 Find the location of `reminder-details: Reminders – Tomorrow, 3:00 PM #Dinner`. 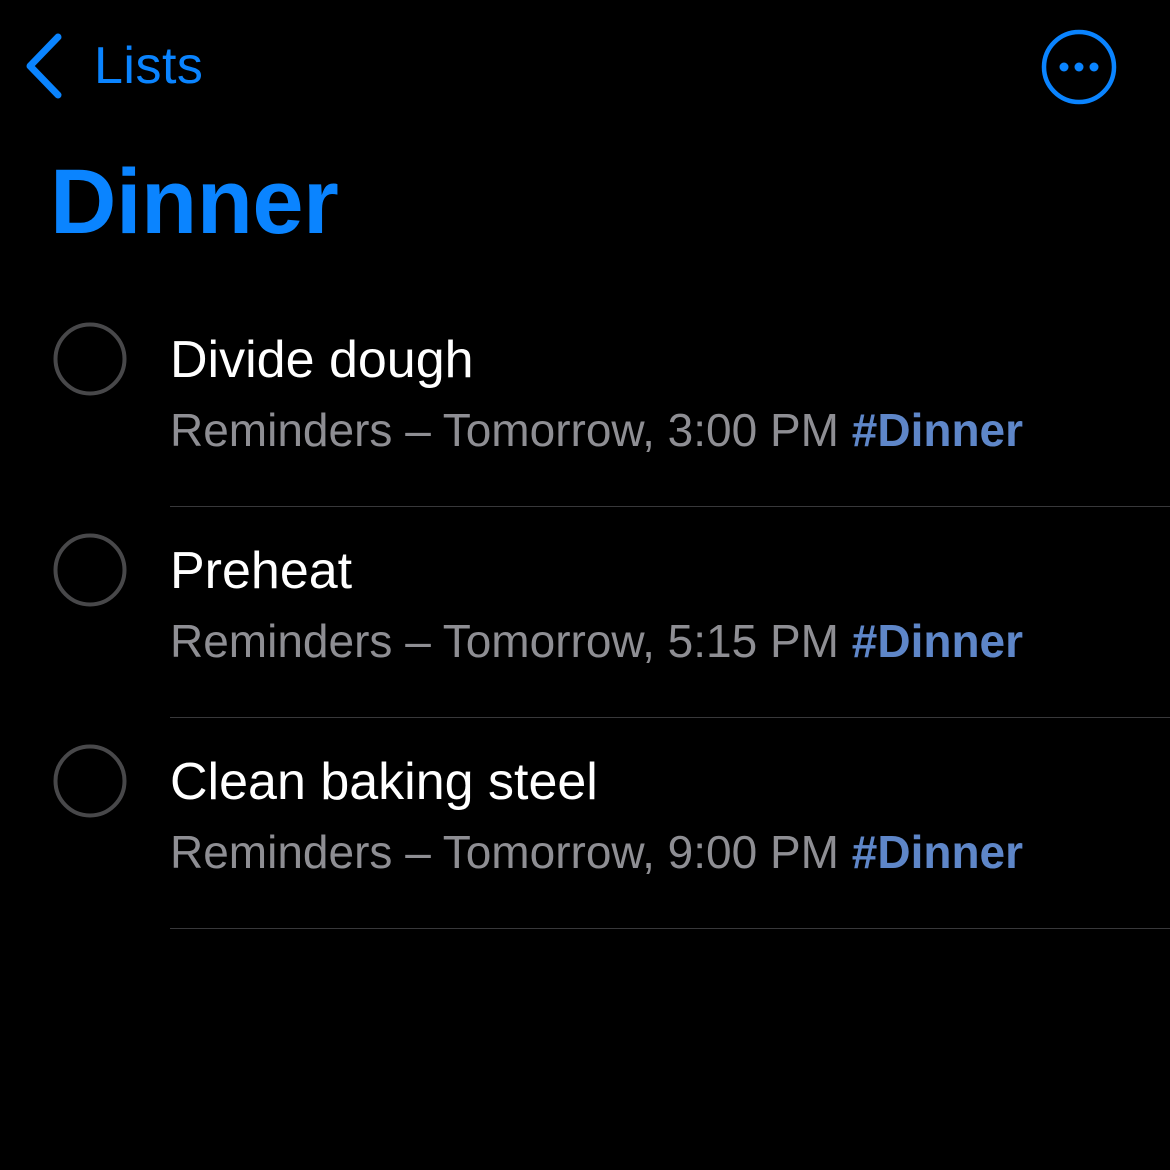

reminder-details: Reminders – Tomorrow, 3:00 PM #Dinner is located at coordinates (670, 430).